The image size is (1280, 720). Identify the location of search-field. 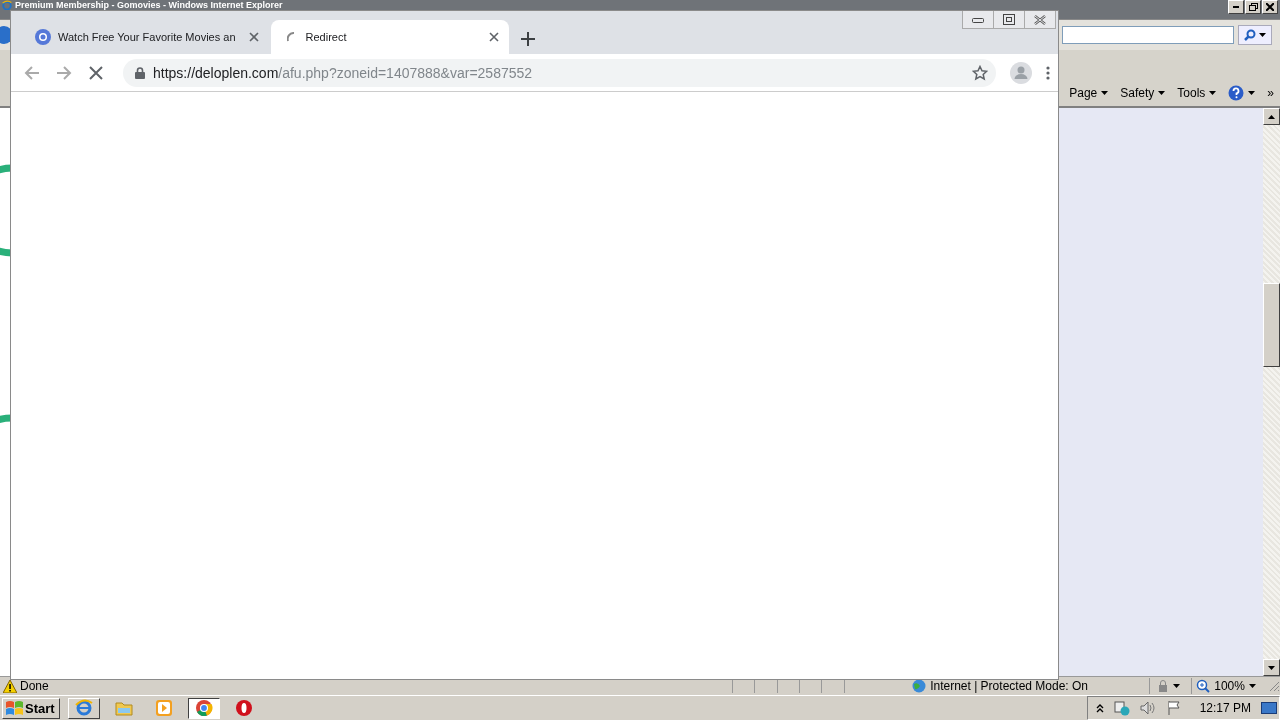
(1148, 35).